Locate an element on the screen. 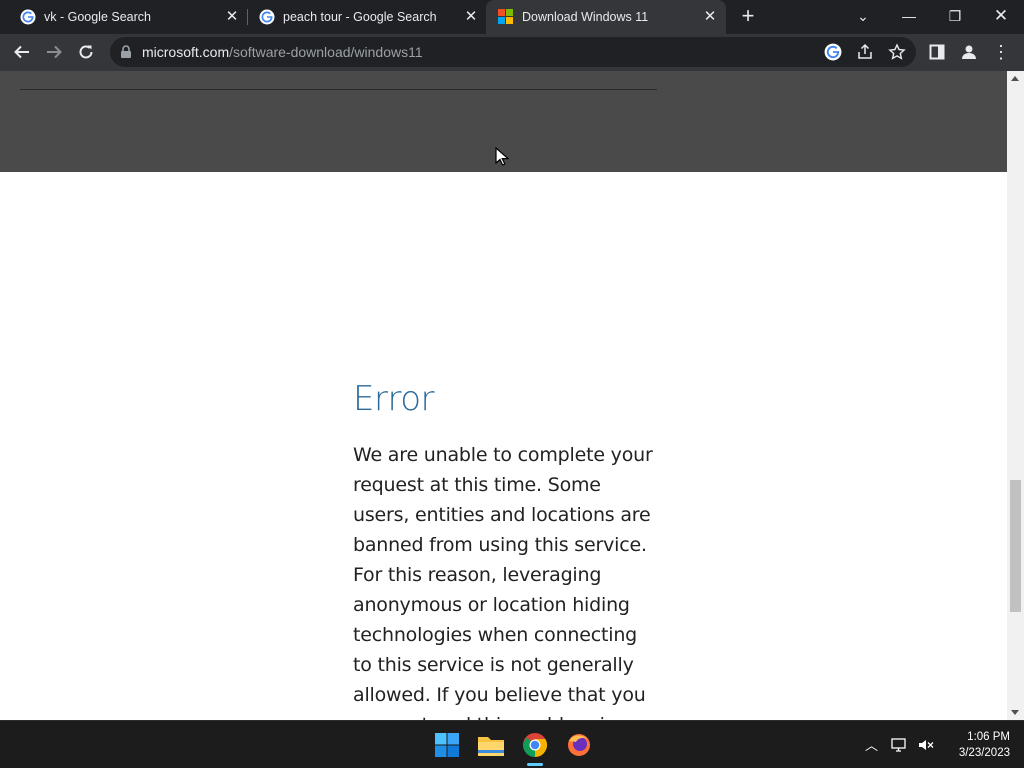 The image size is (1024, 768). tab-vk-search: vk - Google Search ✕ is located at coordinates (127, 17).